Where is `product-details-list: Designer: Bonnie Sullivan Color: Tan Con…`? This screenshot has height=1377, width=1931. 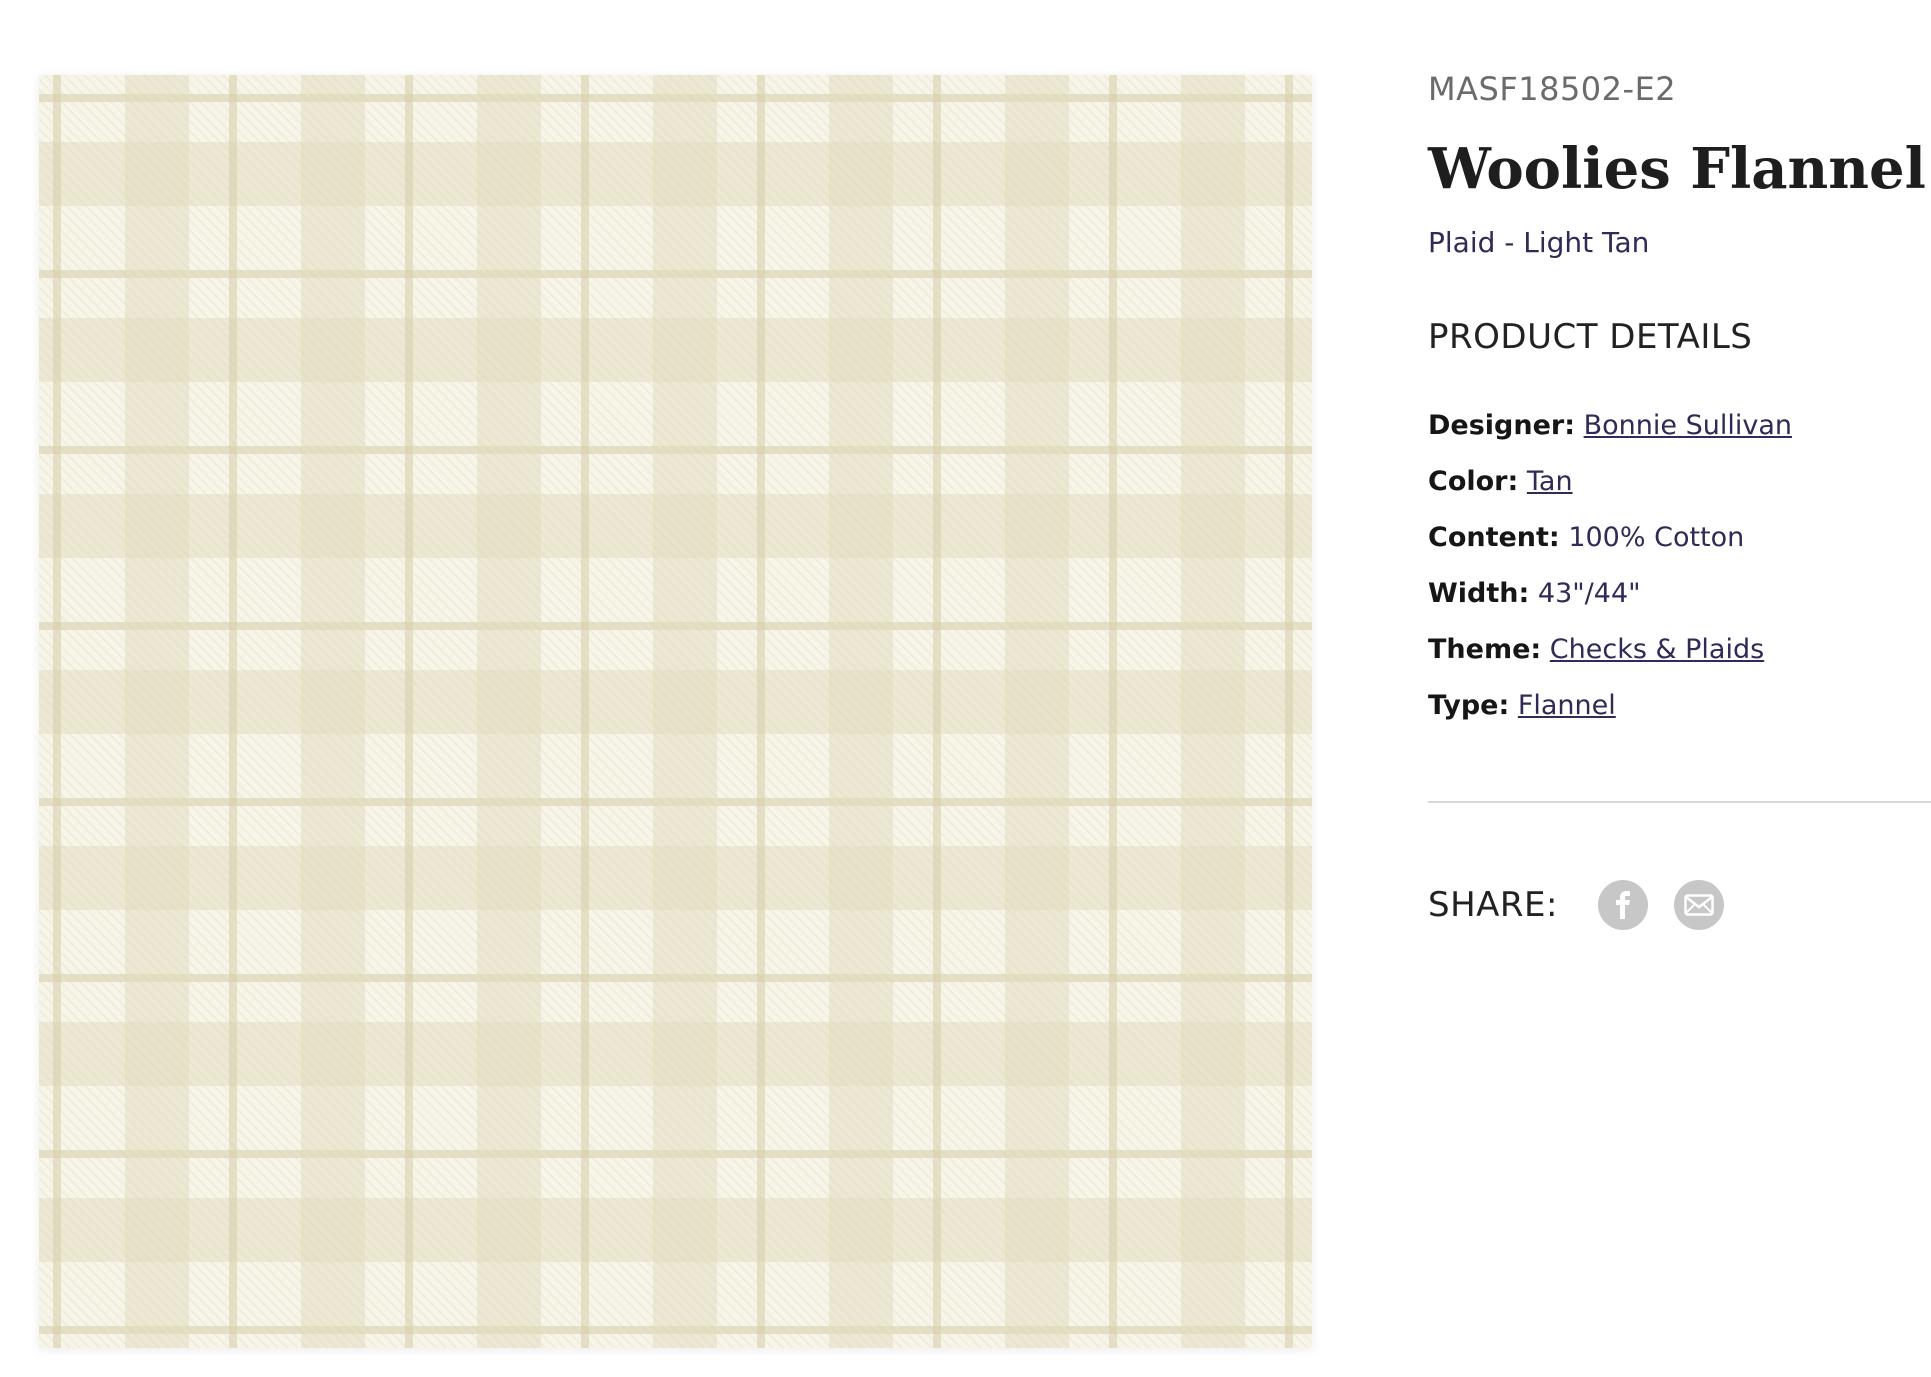
product-details-list: Designer: Bonnie Sullivan Color: Tan Con… is located at coordinates (1610, 578).